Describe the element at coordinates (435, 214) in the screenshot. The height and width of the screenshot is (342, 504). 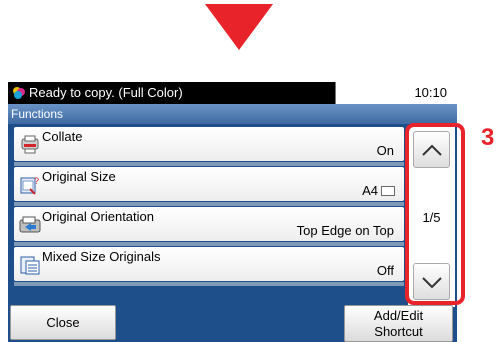
I see `scroll-highlight-frame` at that location.